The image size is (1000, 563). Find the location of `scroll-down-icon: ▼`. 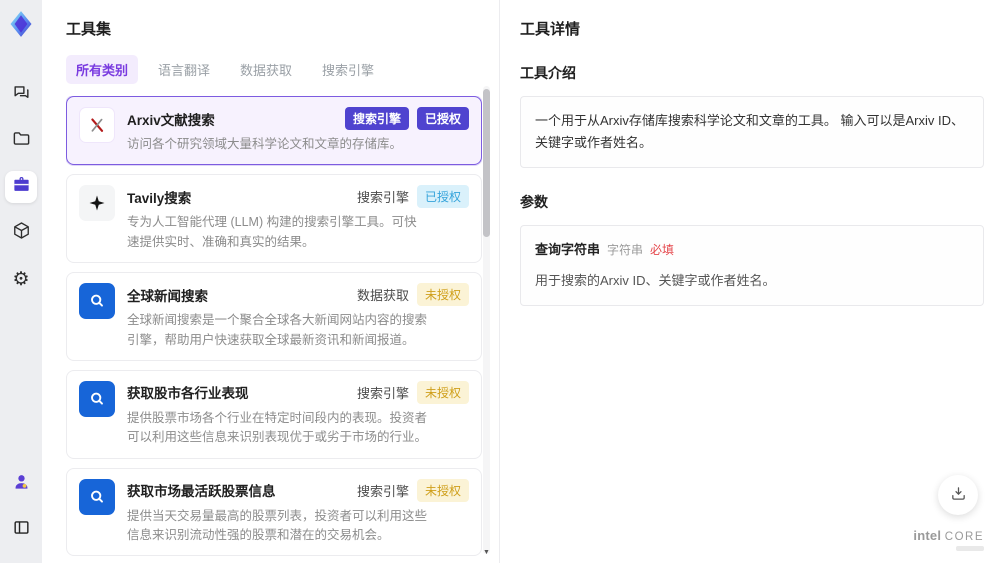

scroll-down-icon: ▼ is located at coordinates (486, 552).